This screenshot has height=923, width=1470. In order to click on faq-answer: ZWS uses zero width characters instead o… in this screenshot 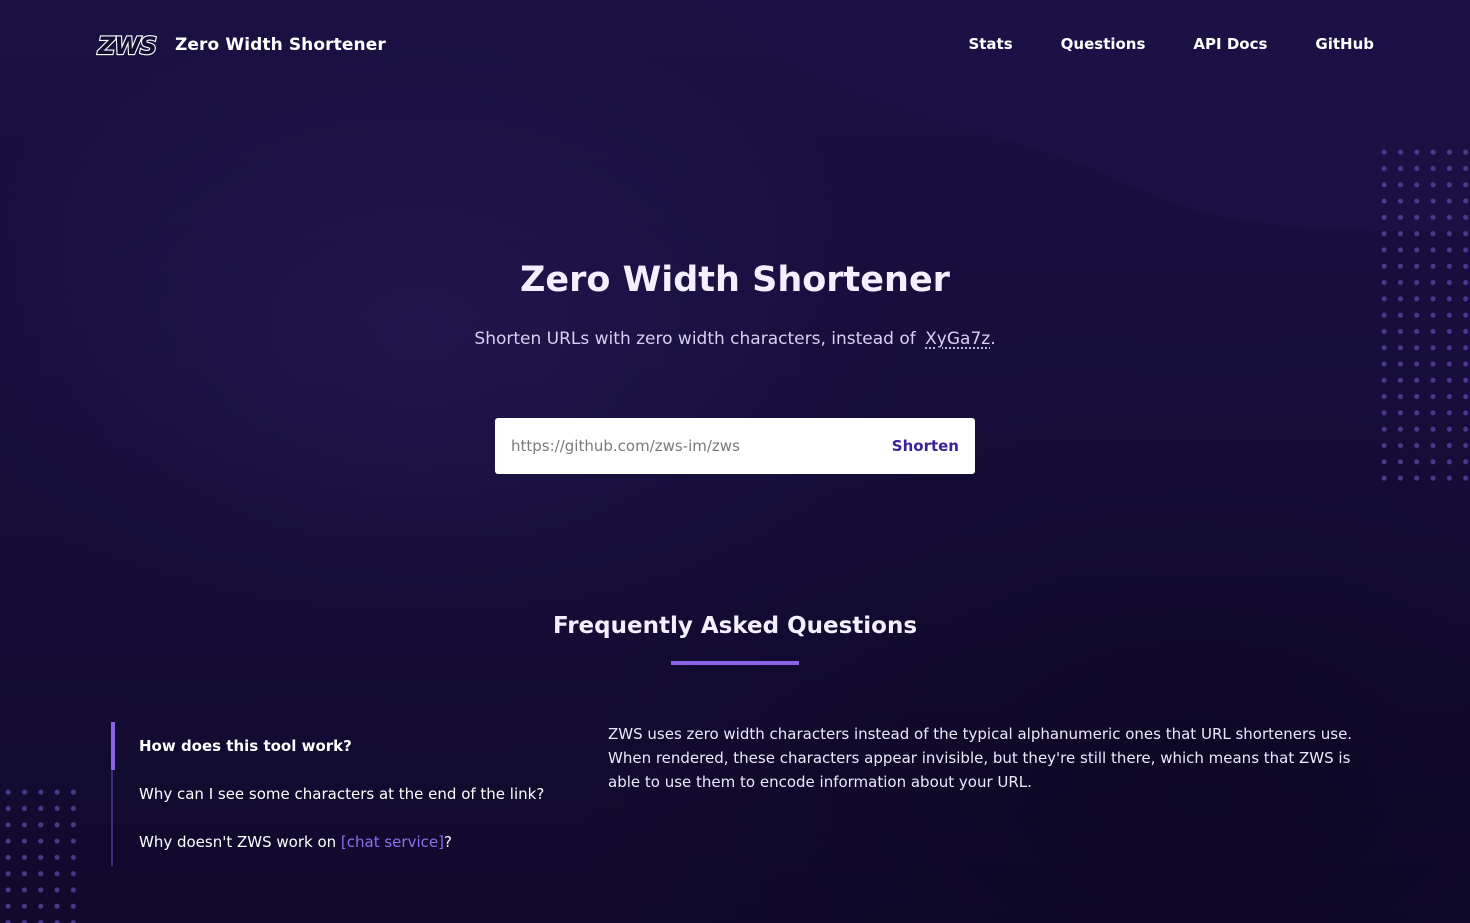, I will do `click(980, 758)`.